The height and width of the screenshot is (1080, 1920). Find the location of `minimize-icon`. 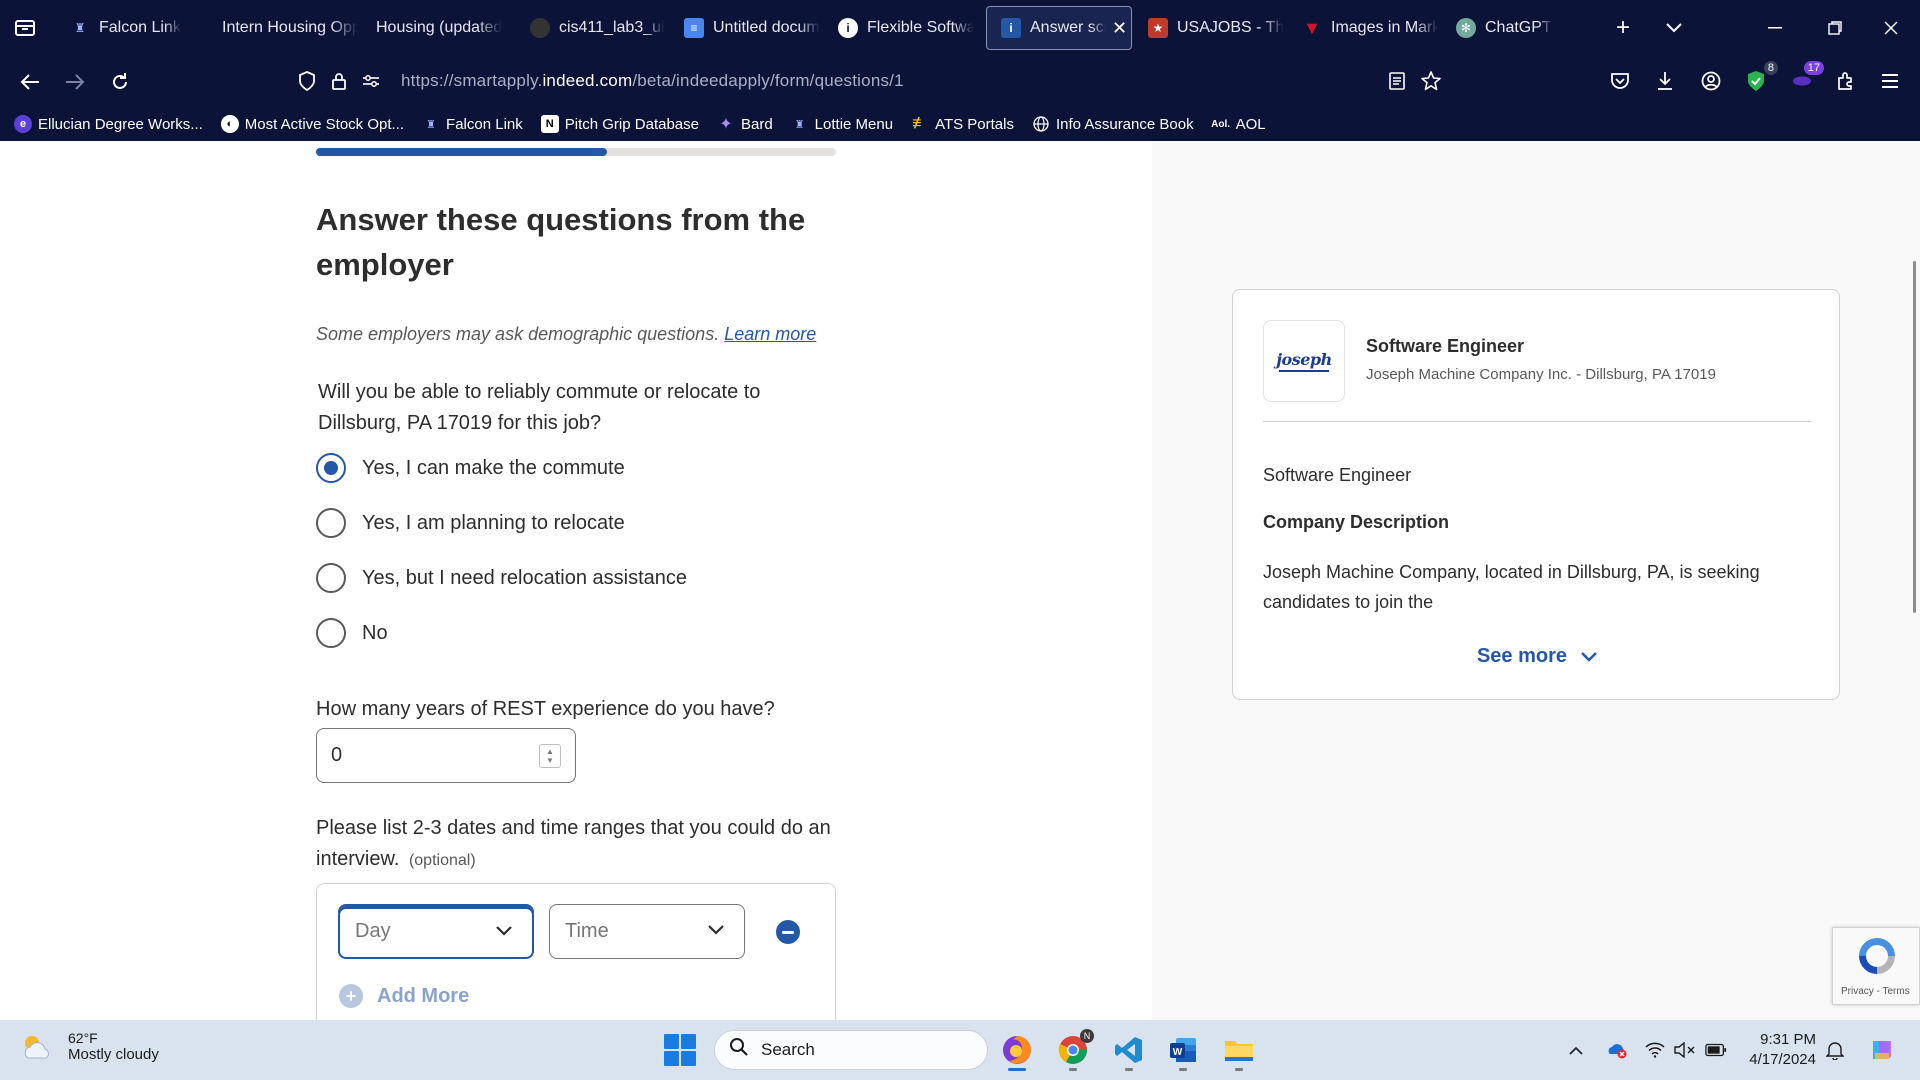

minimize-icon is located at coordinates (1775, 28).